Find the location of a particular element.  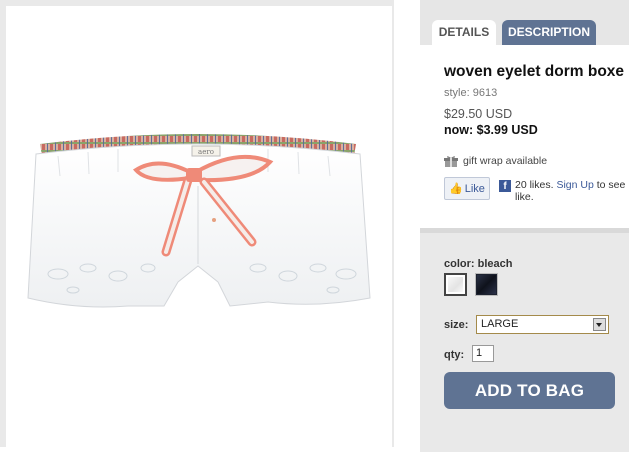

size-selected-value: LARGE is located at coordinates (500, 324).